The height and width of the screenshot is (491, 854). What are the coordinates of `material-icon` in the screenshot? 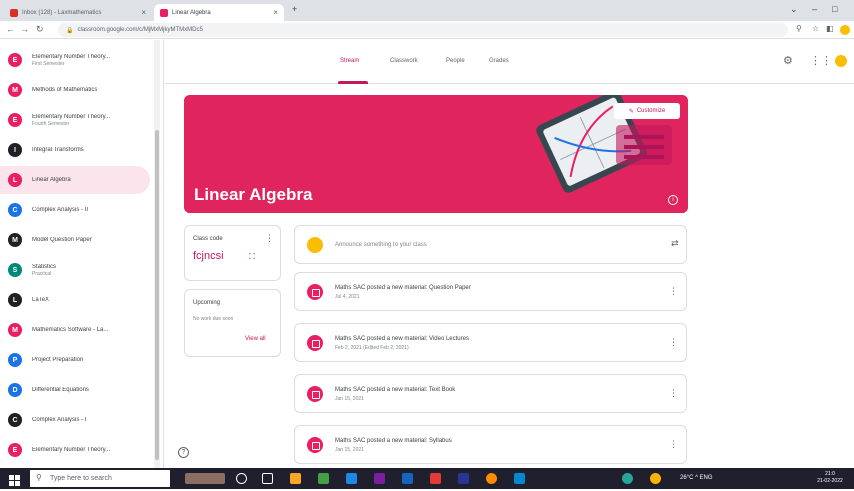 It's located at (315, 445).